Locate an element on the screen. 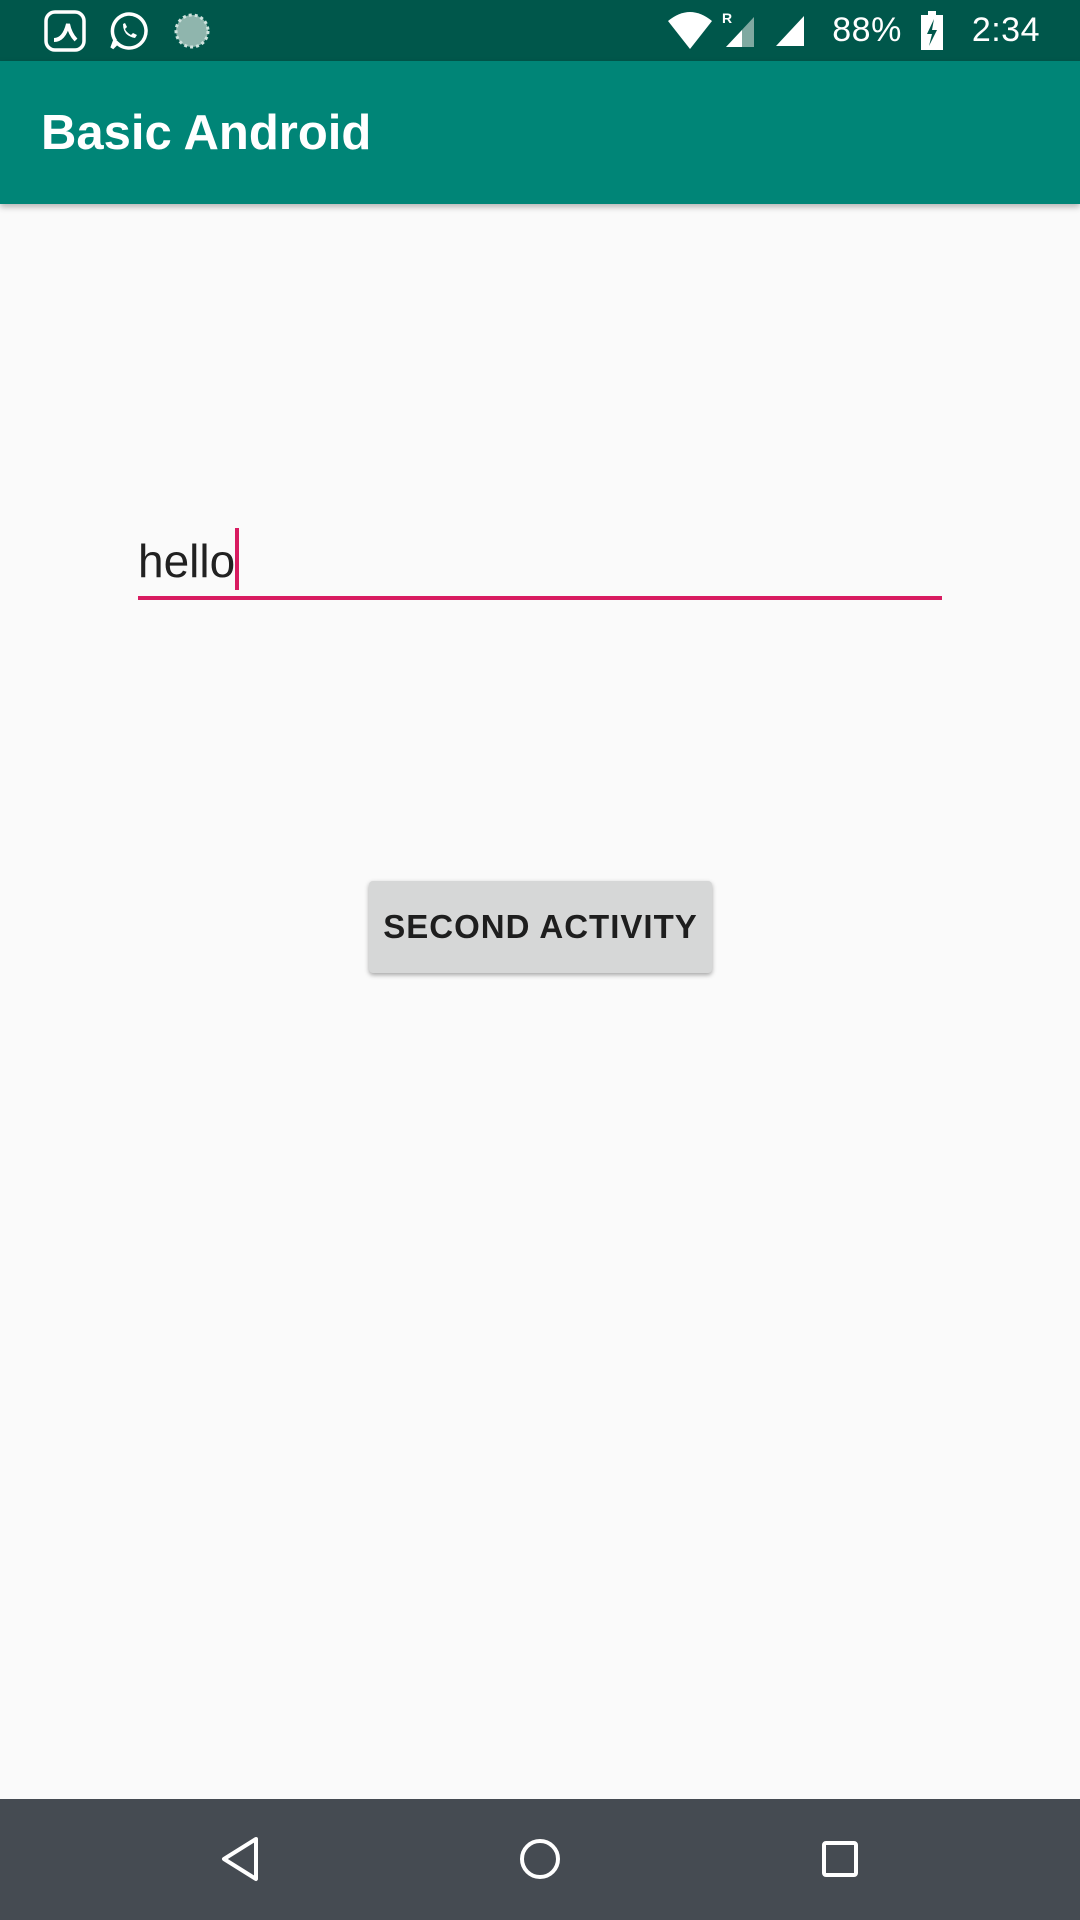  status-bar: R 88% 2:34 is located at coordinates (540, 30).